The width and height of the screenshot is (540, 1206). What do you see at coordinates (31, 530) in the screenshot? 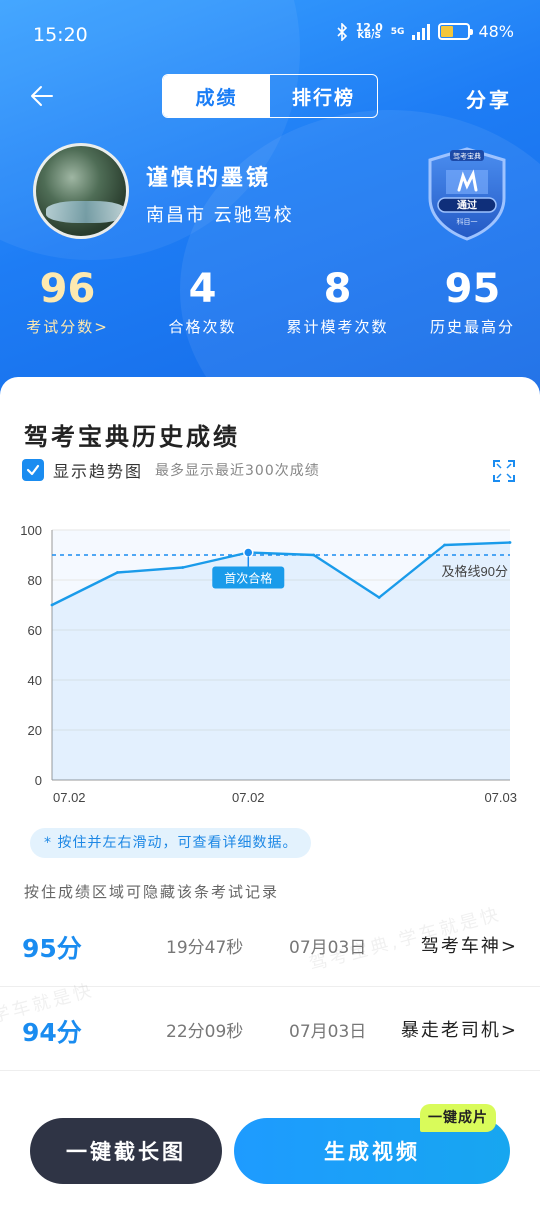
I see `chart-y-tick-label: 100` at bounding box center [31, 530].